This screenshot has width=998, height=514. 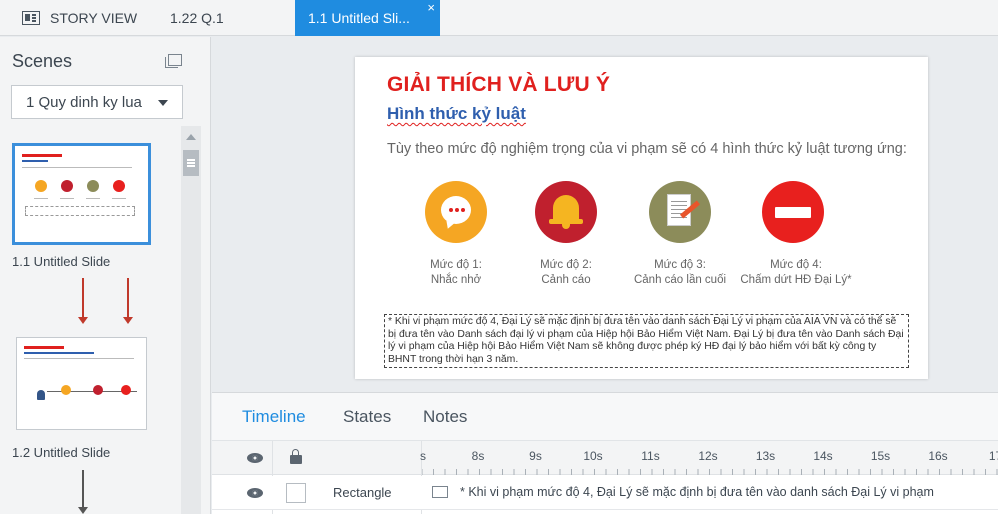 What do you see at coordinates (456, 280) in the screenshot?
I see `level-1-desc: Nhắc nhở` at bounding box center [456, 280].